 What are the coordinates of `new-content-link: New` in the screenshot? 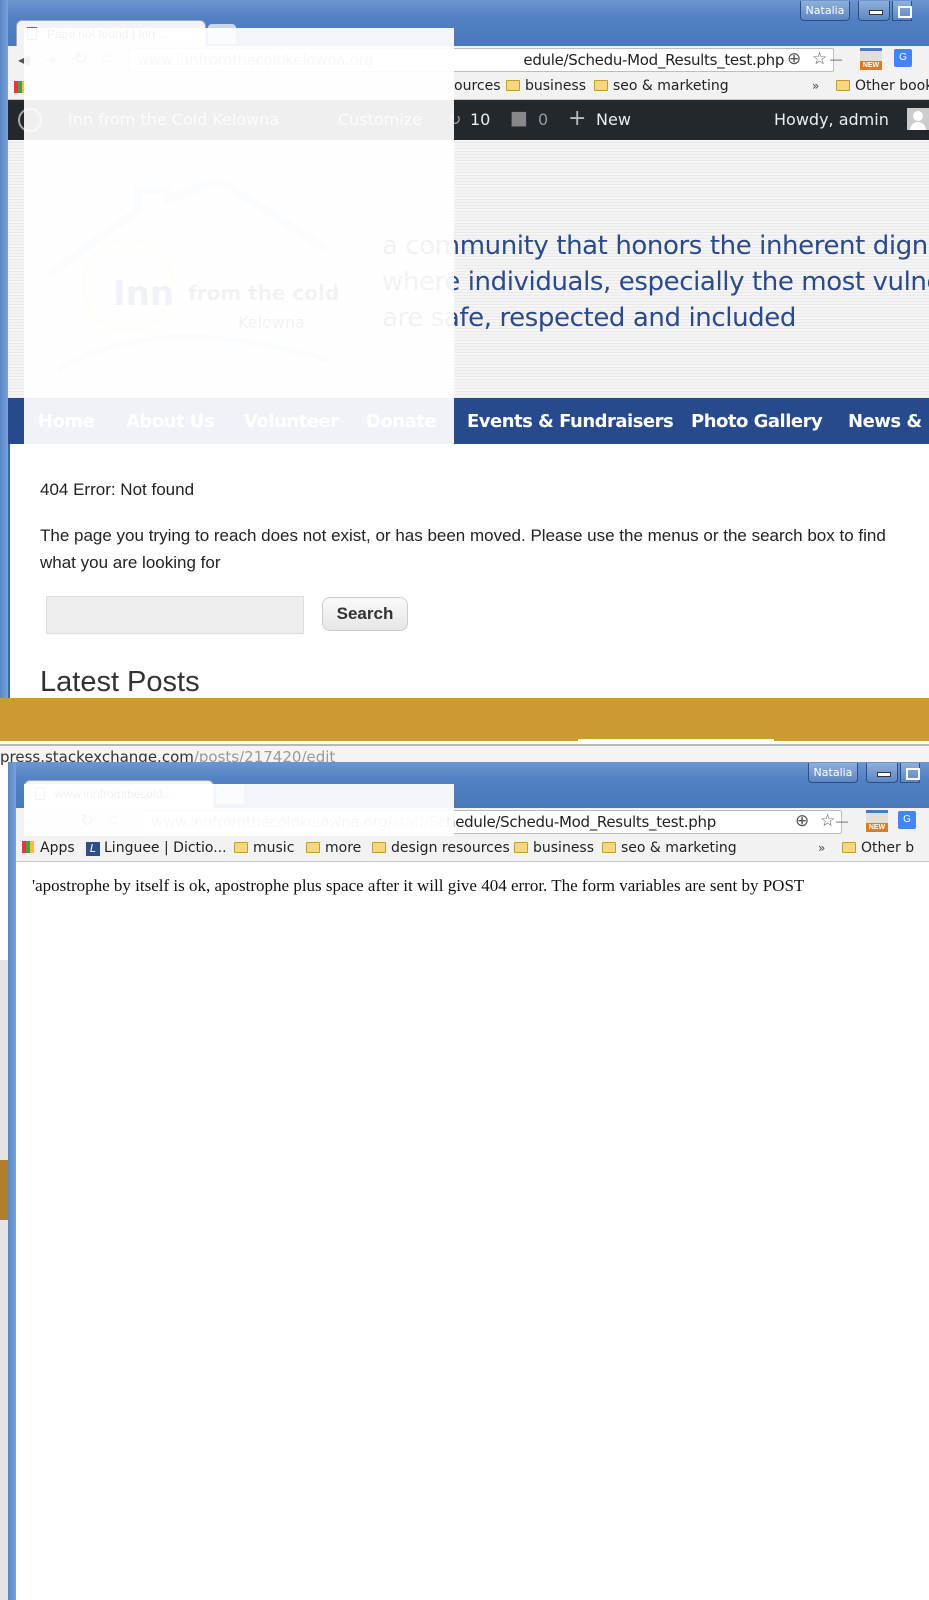 It's located at (613, 119).